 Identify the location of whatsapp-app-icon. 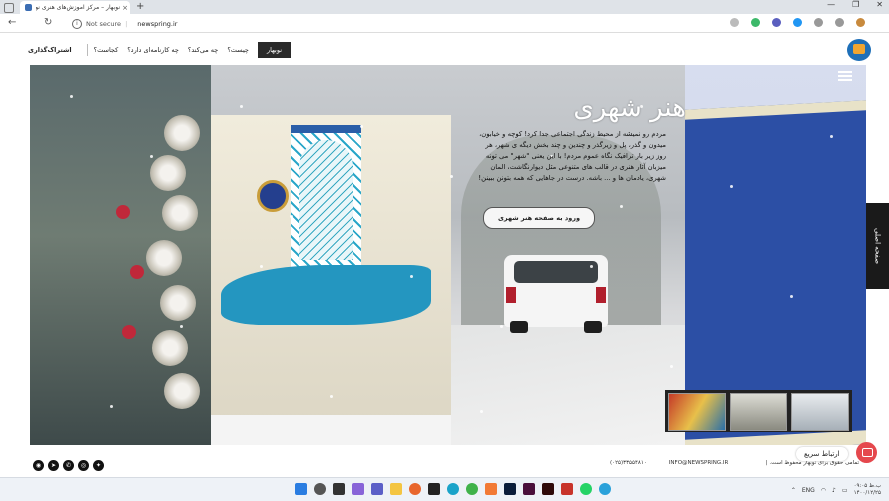
(586, 489).